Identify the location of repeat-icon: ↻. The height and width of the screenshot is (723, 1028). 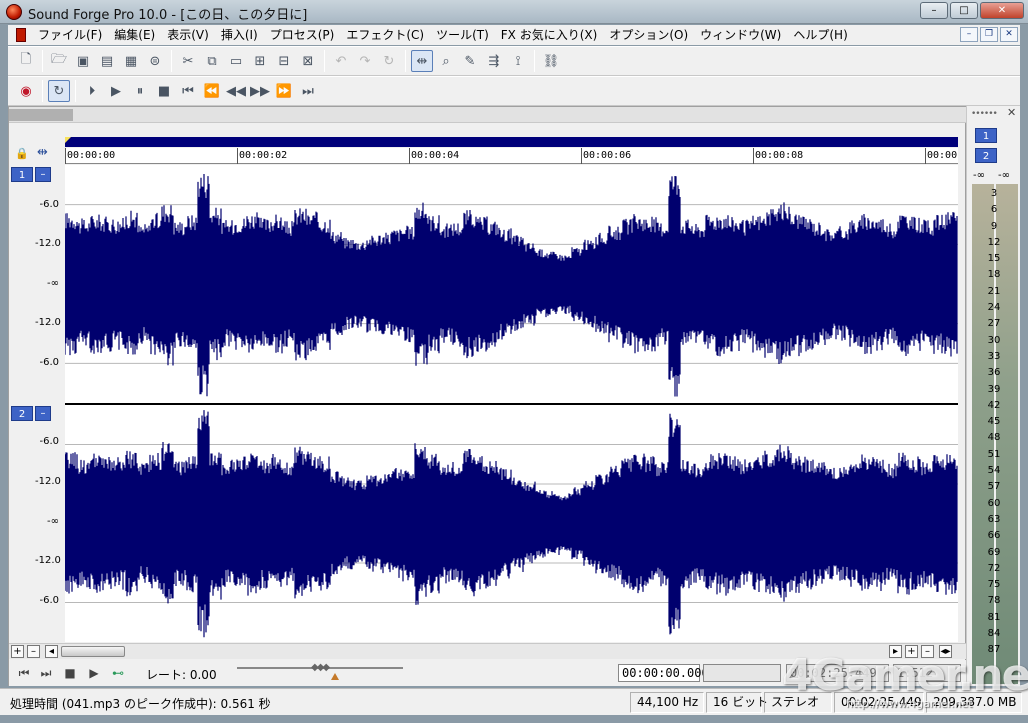
(389, 61).